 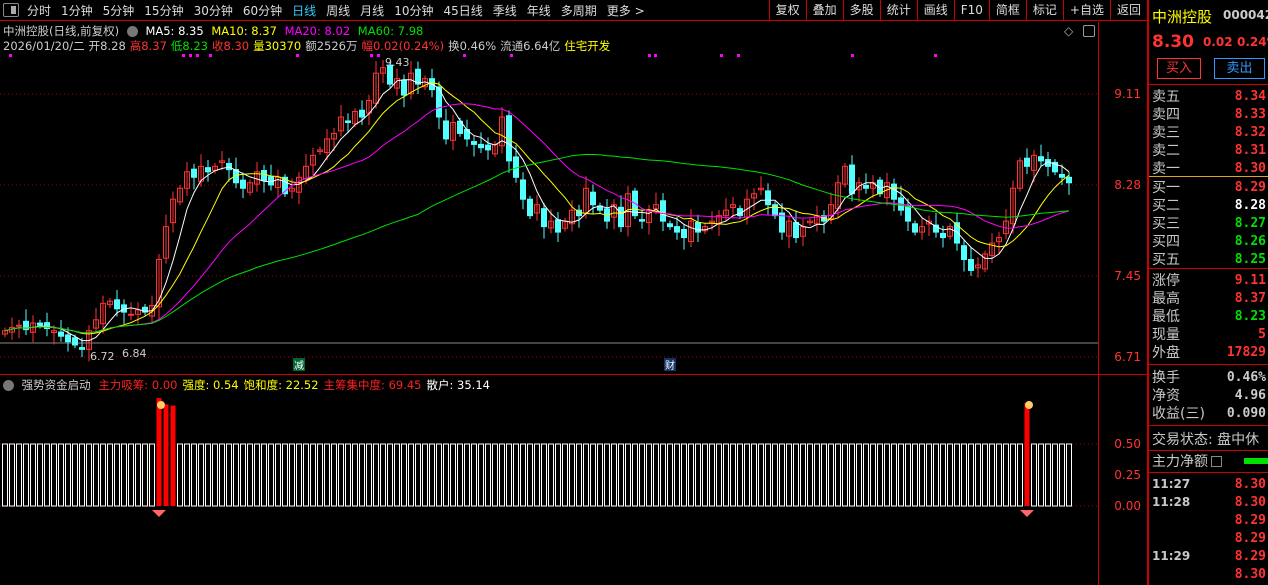 What do you see at coordinates (1250, 316) in the screenshot?
I see `quote-value: 8.23` at bounding box center [1250, 316].